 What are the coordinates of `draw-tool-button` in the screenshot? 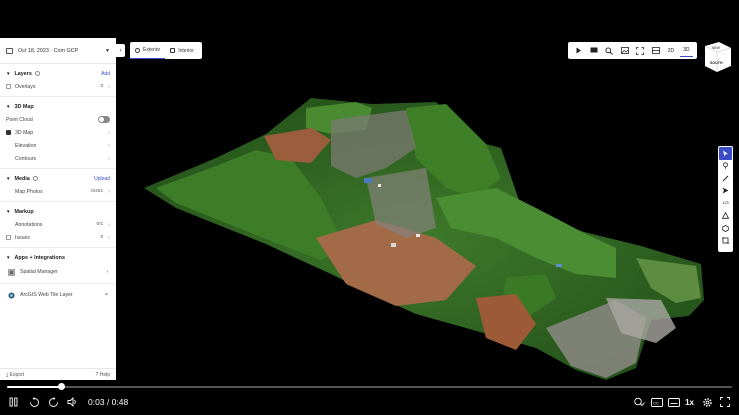 It's located at (725, 178).